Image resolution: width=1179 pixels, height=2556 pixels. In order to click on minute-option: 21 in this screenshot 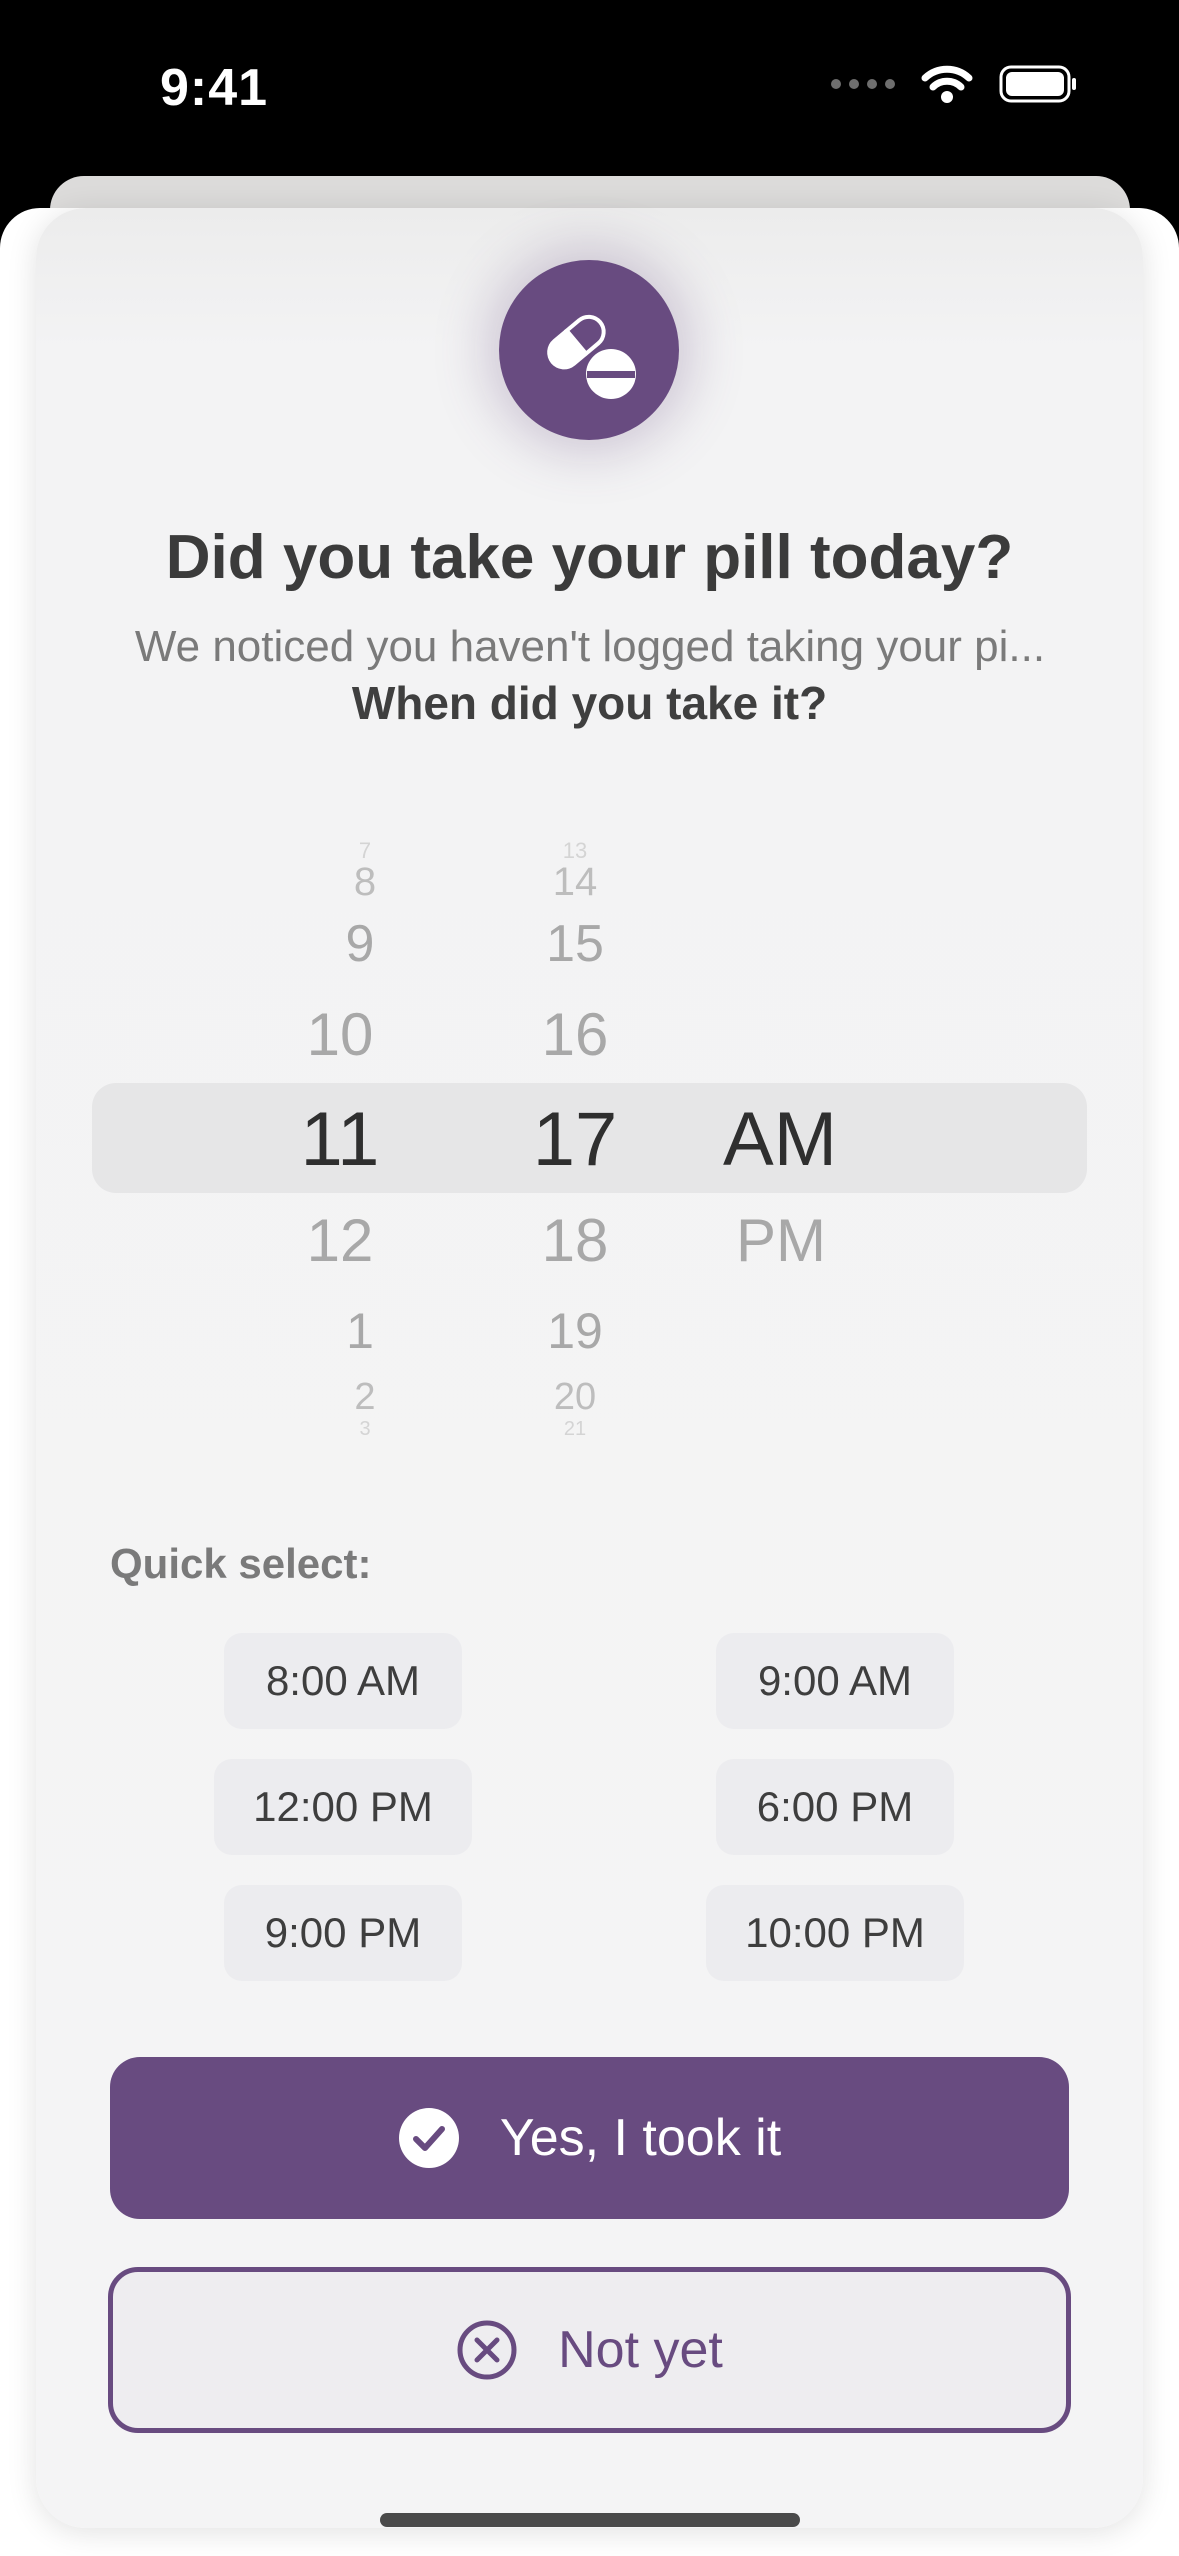, I will do `click(575, 1429)`.